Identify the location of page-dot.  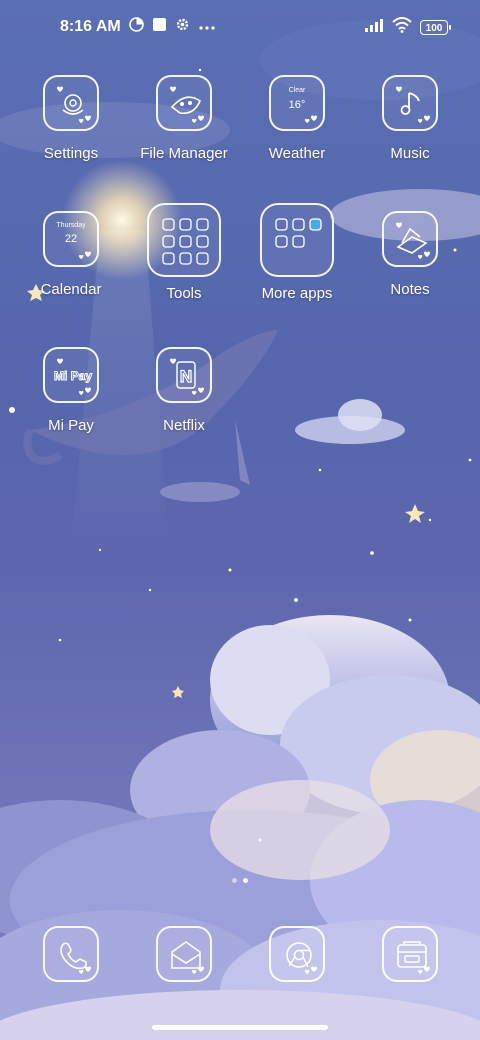
(234, 880).